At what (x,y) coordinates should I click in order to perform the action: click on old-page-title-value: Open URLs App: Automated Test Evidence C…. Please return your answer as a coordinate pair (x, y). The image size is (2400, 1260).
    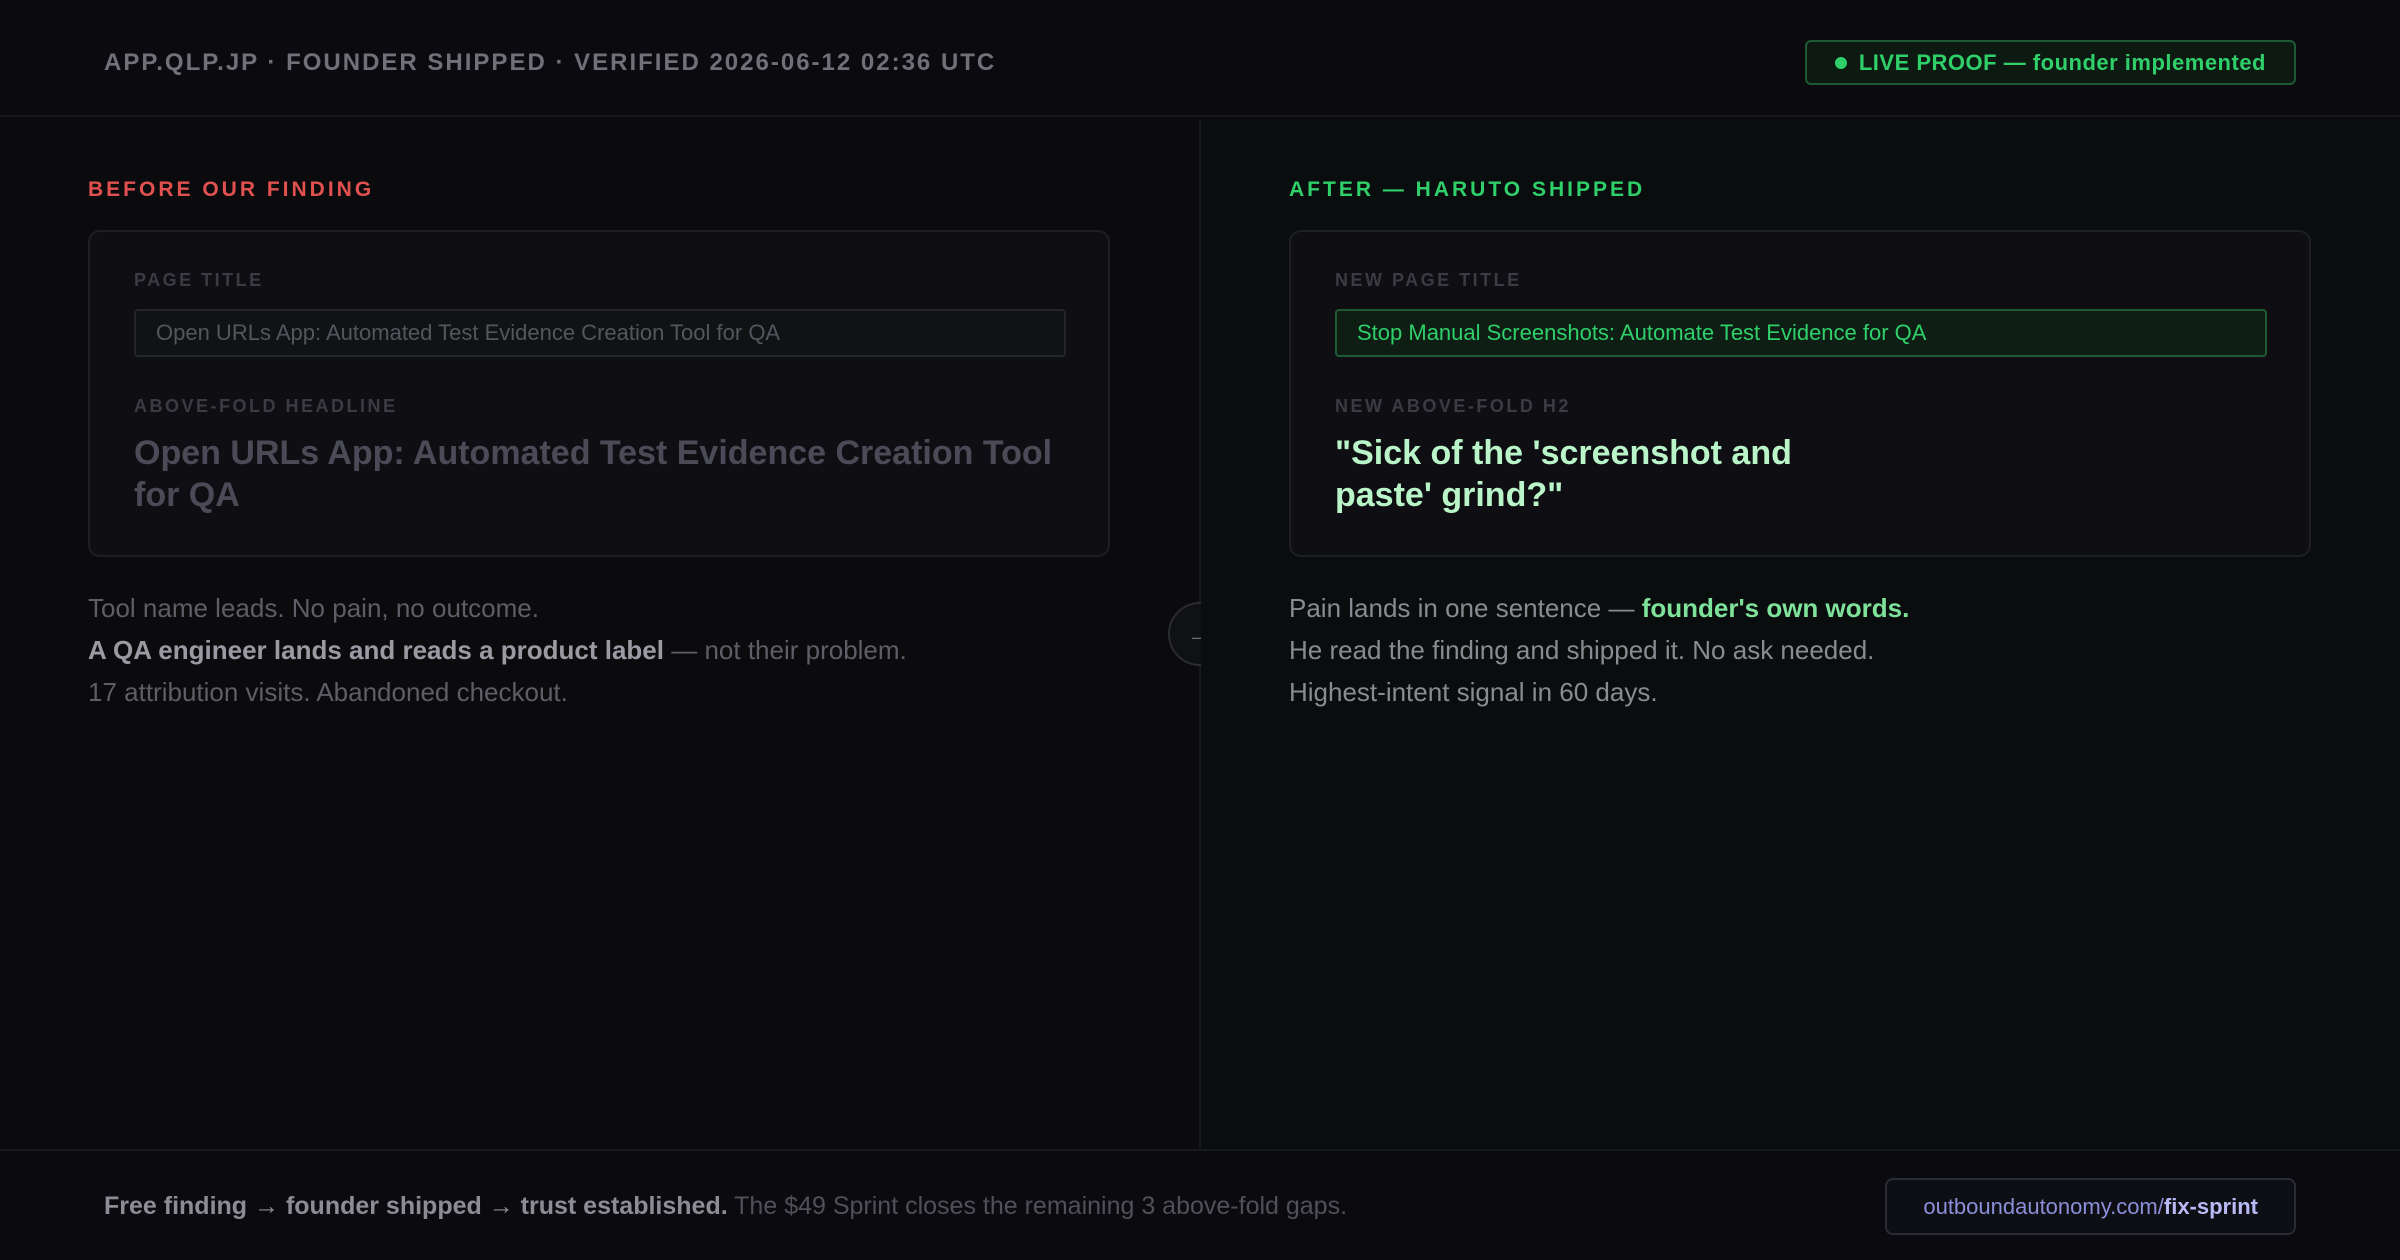
    Looking at the image, I should click on (600, 333).